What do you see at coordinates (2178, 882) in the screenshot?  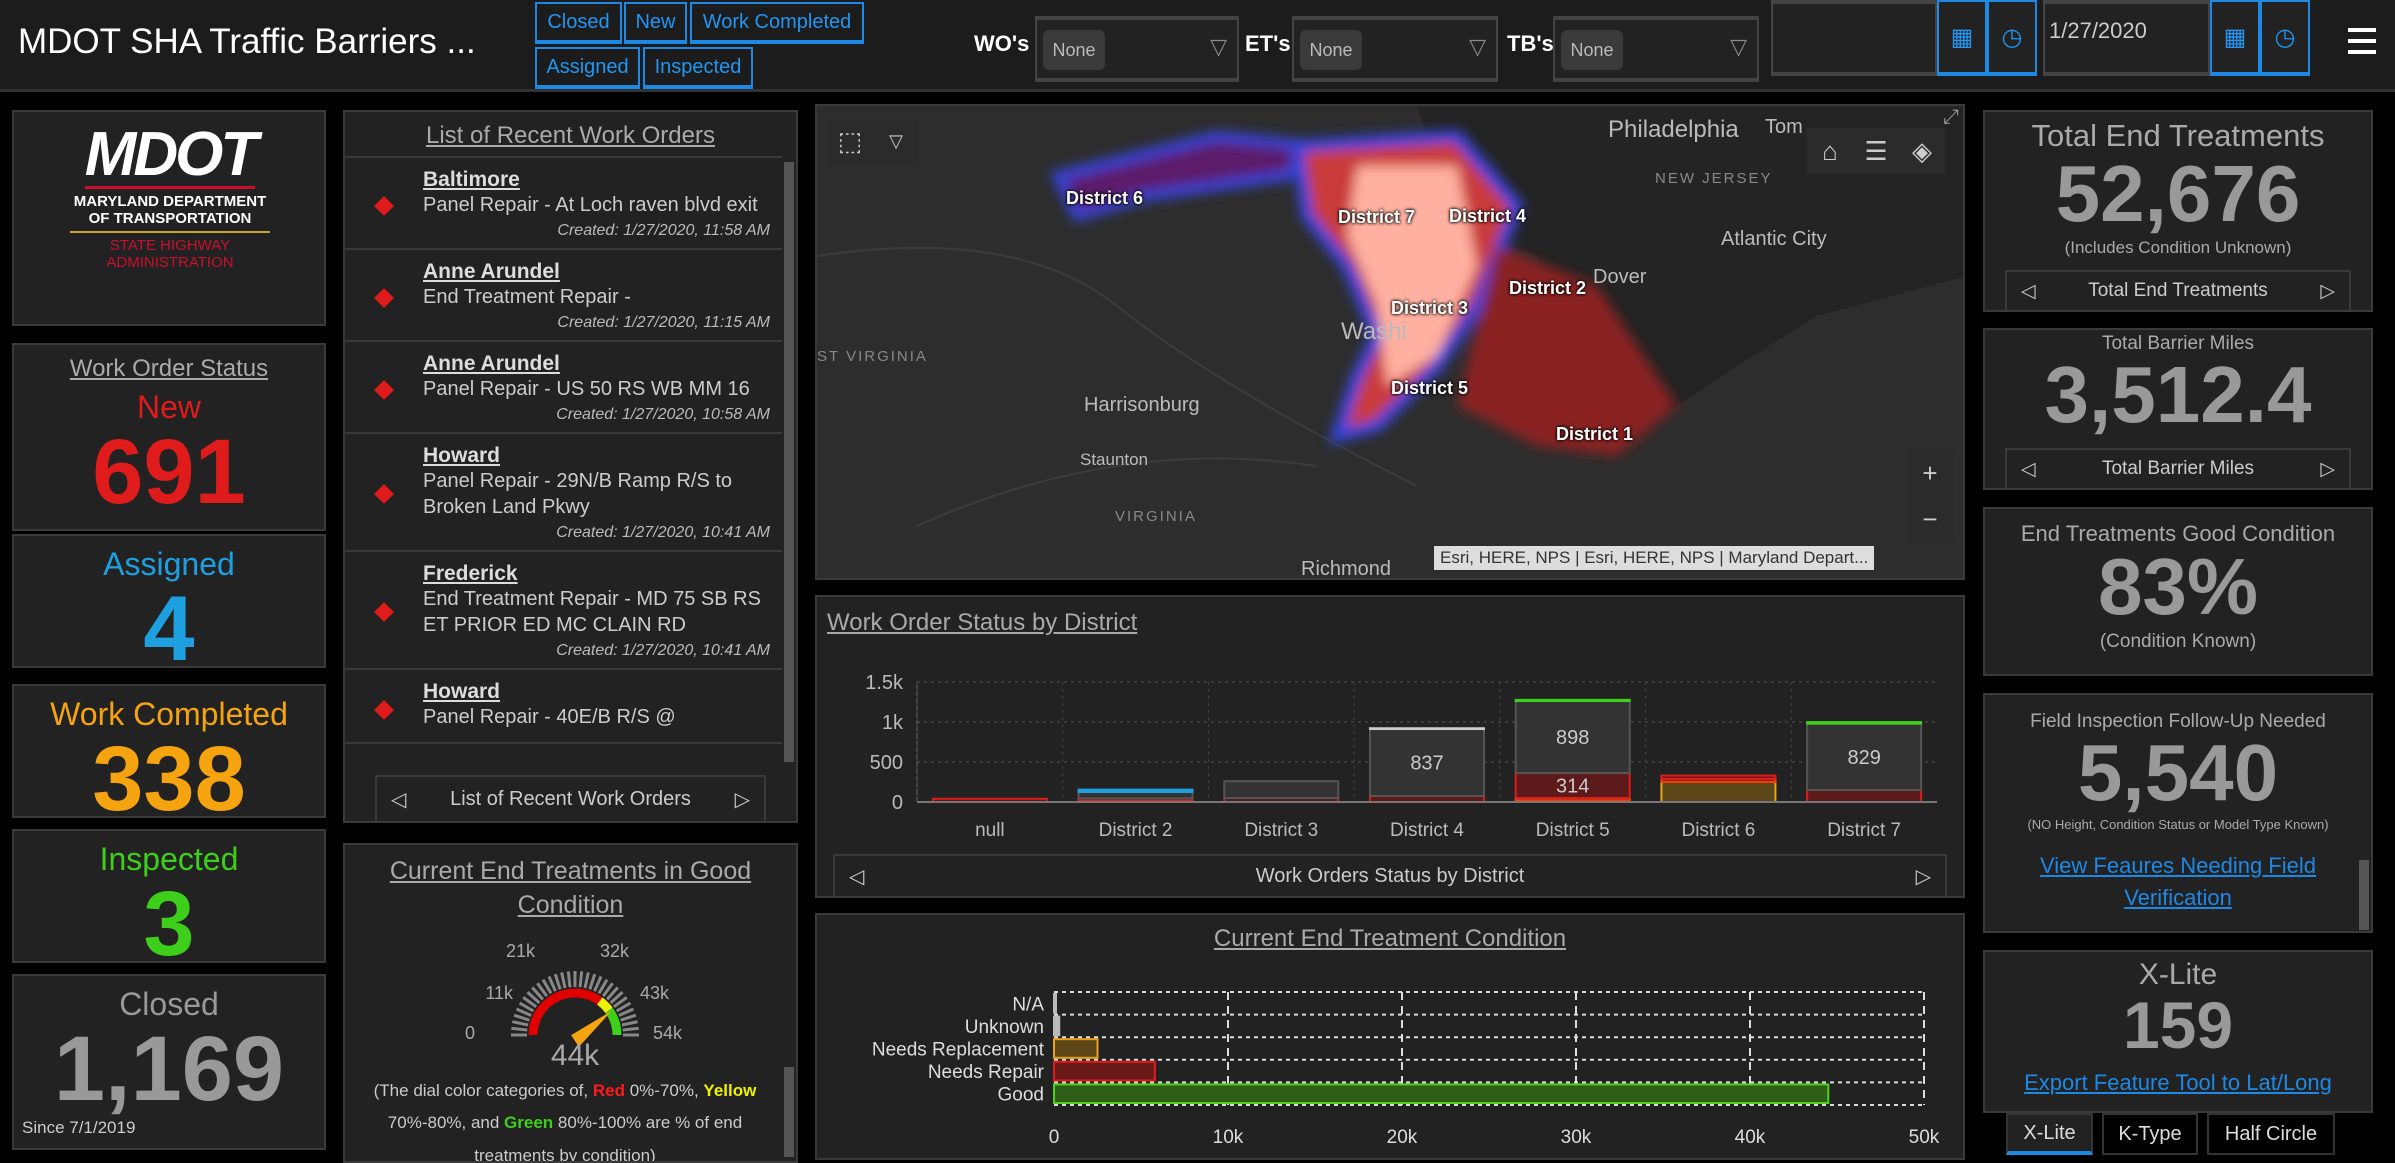 I see `view-features-link: View Feaures Needing Field Verification` at bounding box center [2178, 882].